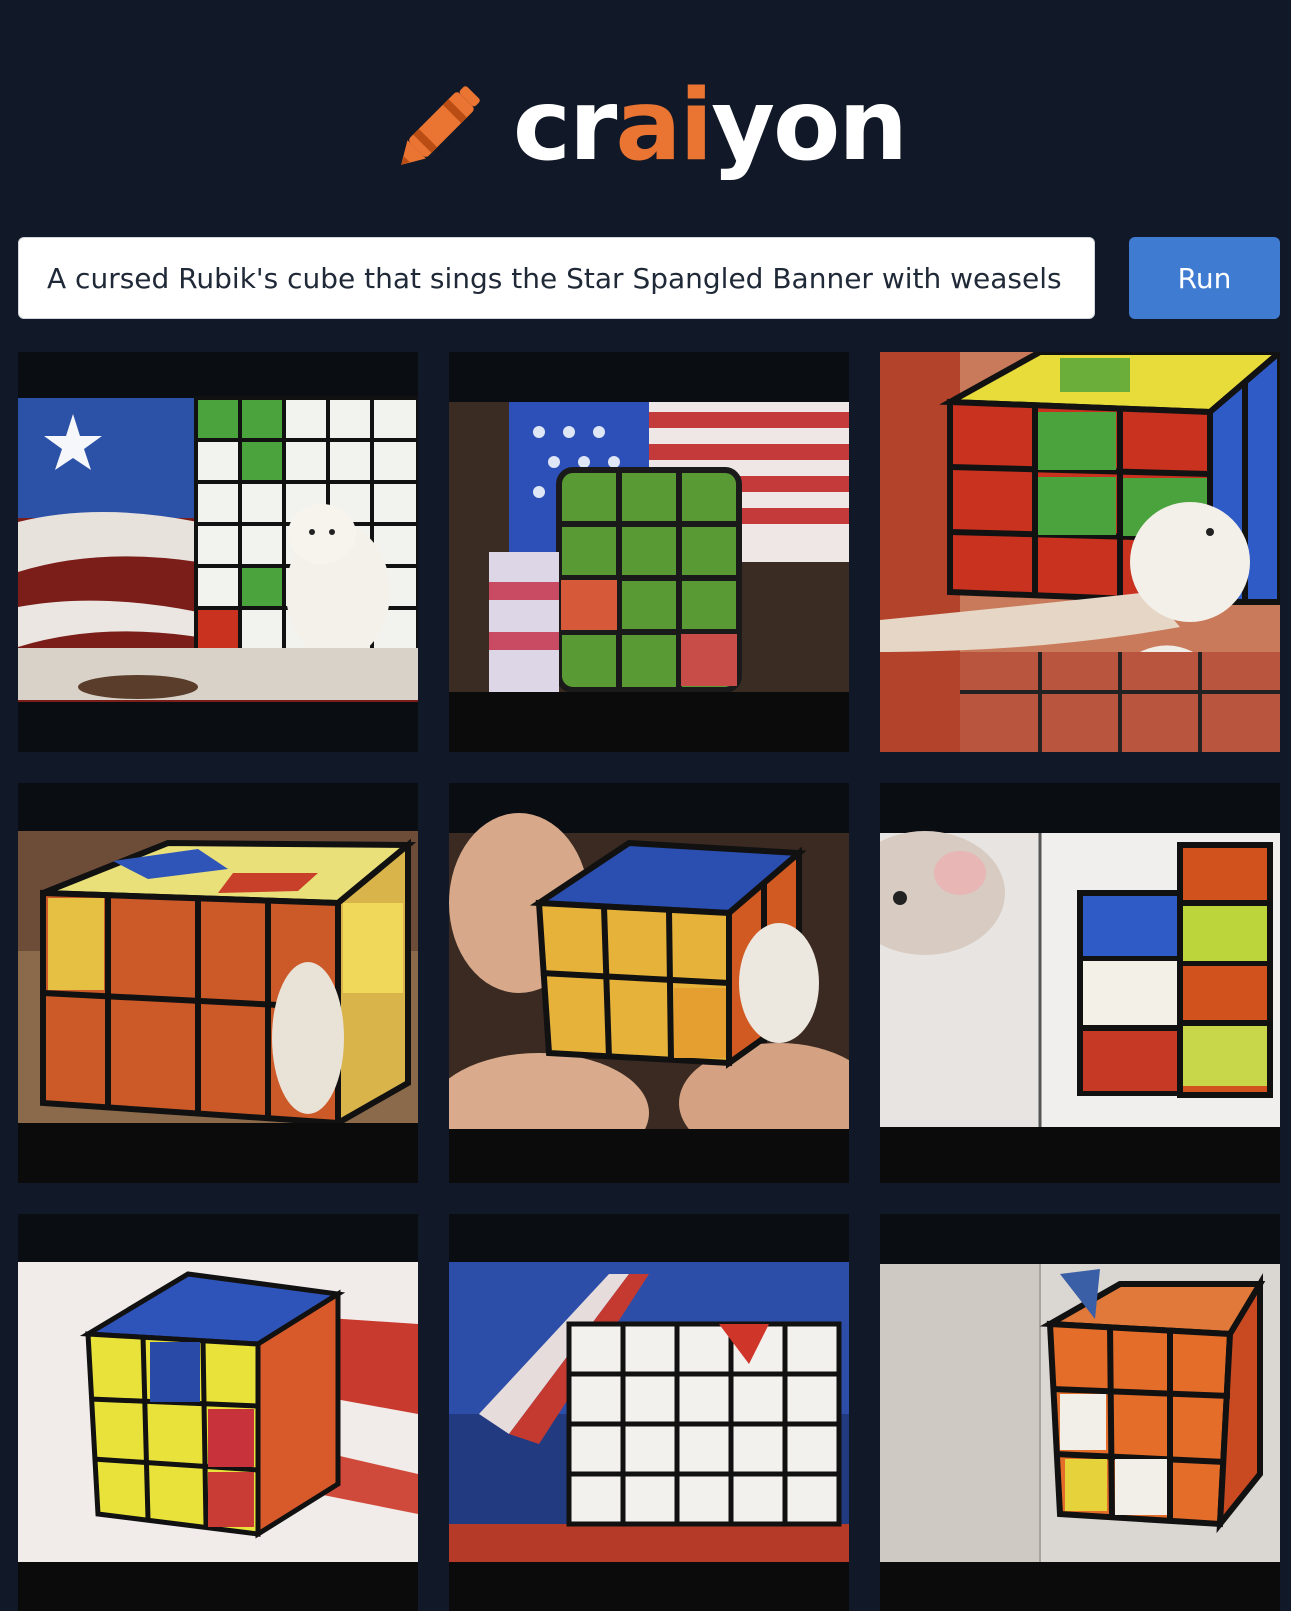 This screenshot has width=1291, height=1611. Describe the element at coordinates (564, 126) in the screenshot. I see `logo-text-prefix: cr` at that location.